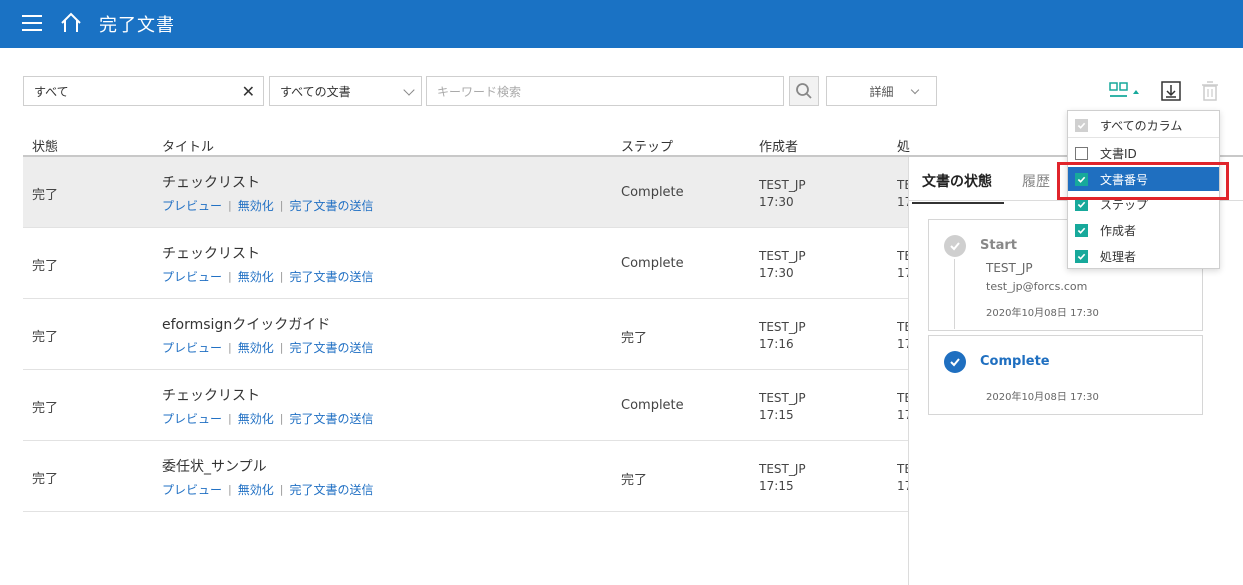  What do you see at coordinates (1037, 286) in the screenshot?
I see `step-user-email: test_jp@forcs.com` at bounding box center [1037, 286].